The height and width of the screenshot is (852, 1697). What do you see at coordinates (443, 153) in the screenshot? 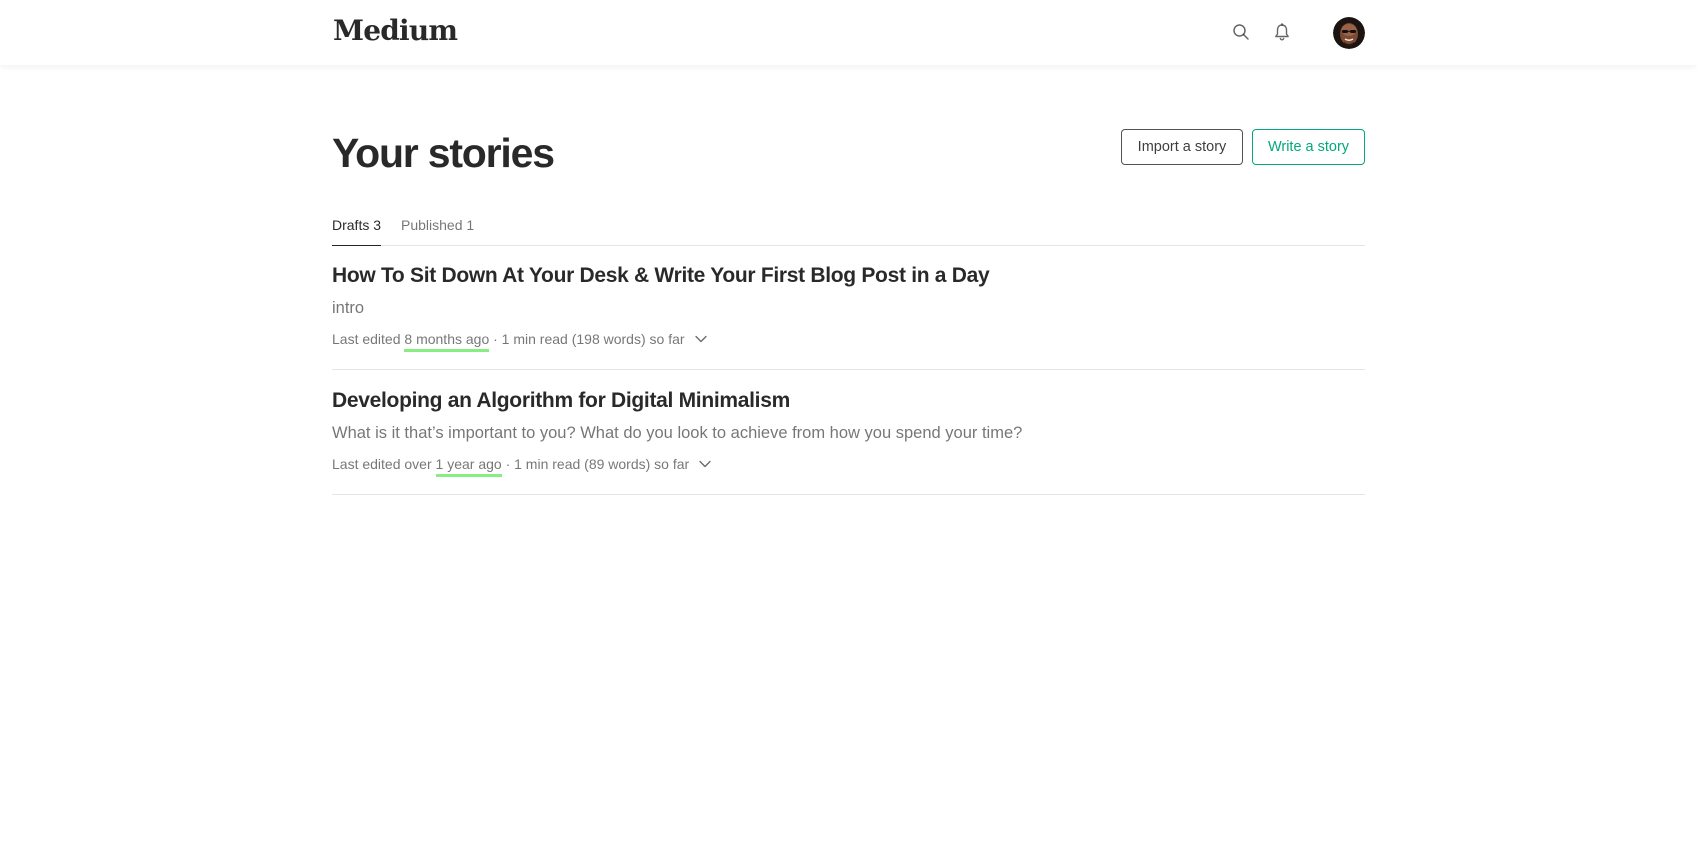
I see `page-title: Your stories` at bounding box center [443, 153].